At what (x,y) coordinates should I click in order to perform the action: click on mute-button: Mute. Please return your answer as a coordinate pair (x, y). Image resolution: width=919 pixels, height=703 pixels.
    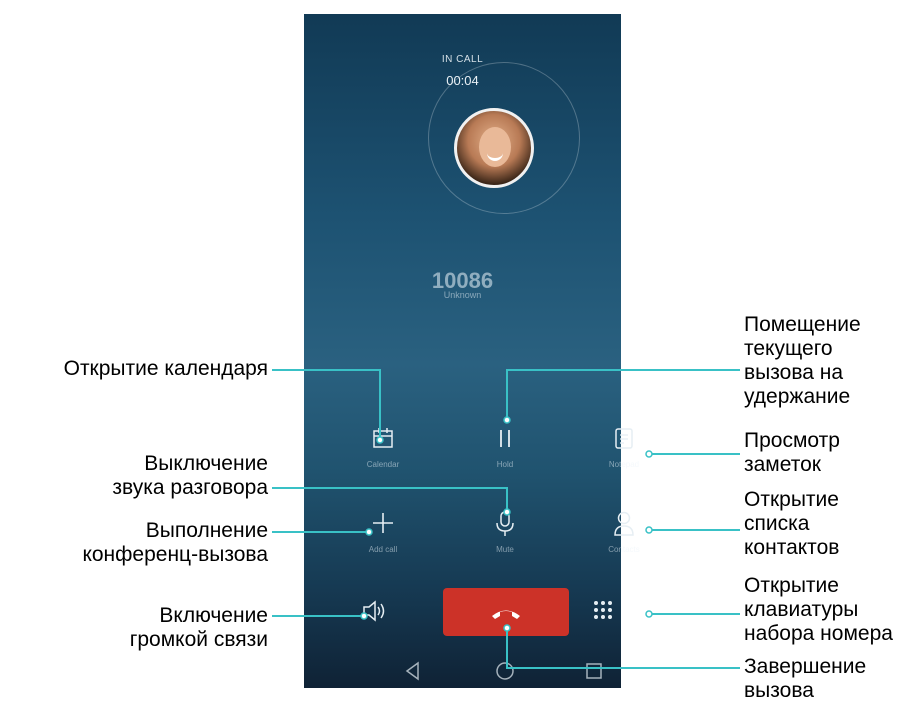
    Looking at the image, I should click on (505, 532).